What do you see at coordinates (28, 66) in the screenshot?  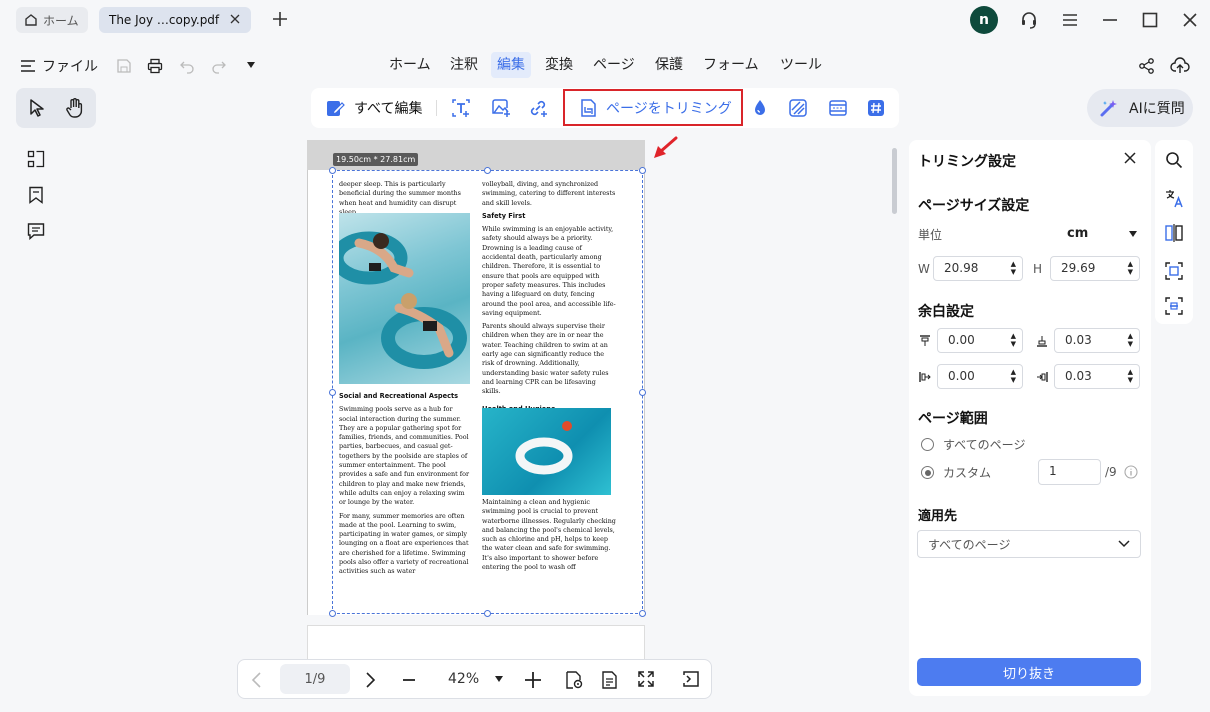 I see `hamburger-icon` at bounding box center [28, 66].